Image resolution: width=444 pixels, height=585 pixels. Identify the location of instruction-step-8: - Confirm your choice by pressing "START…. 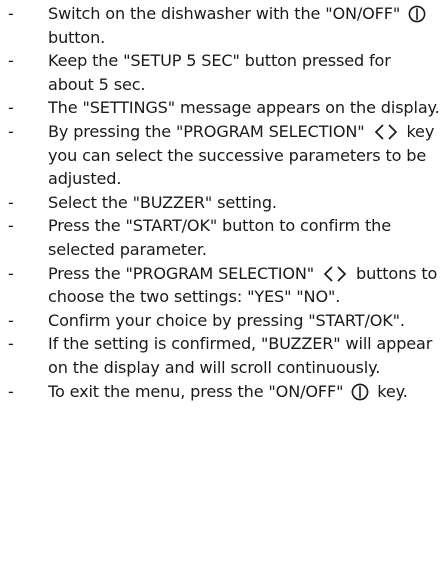
(222, 321).